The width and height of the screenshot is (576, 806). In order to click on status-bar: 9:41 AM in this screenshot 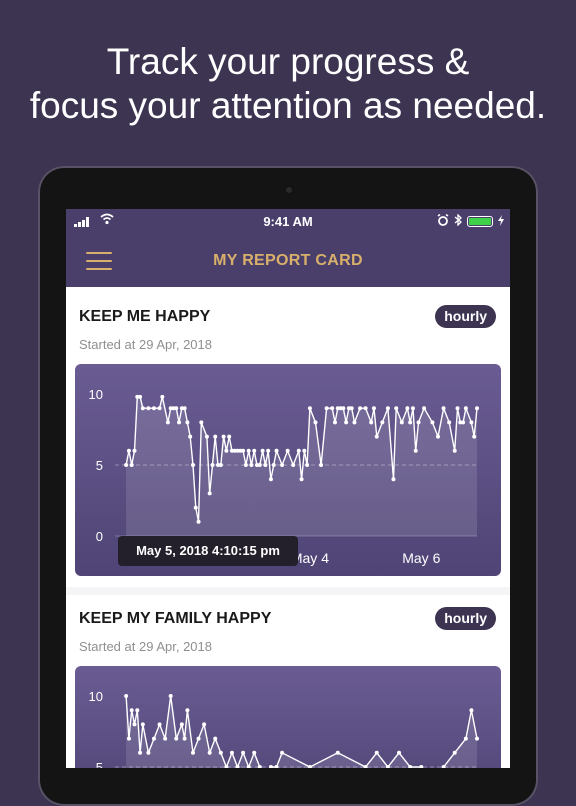, I will do `click(288, 222)`.